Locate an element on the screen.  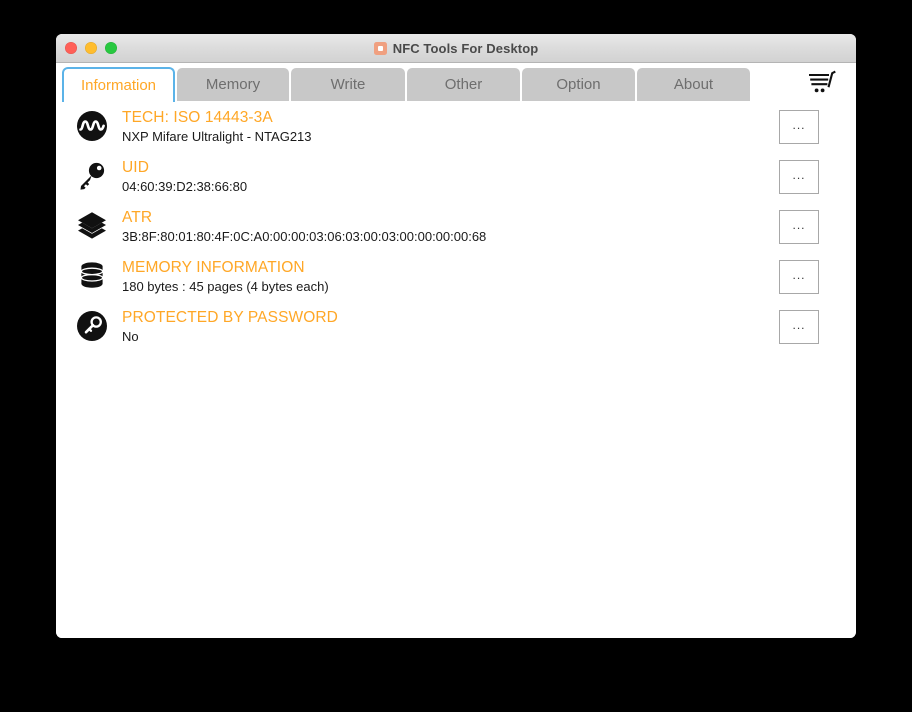
window-controls is located at coordinates (91, 48).